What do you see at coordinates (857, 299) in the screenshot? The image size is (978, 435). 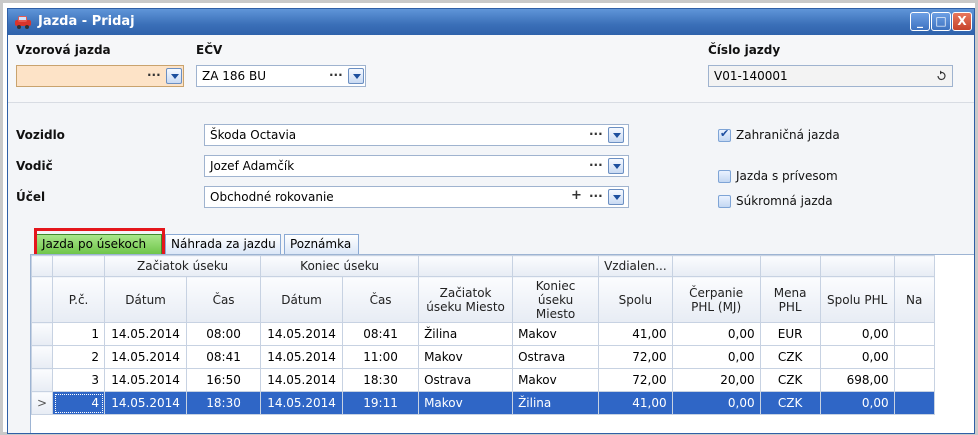 I see `col-header-spolu-phl: Spolu PHL` at bounding box center [857, 299].